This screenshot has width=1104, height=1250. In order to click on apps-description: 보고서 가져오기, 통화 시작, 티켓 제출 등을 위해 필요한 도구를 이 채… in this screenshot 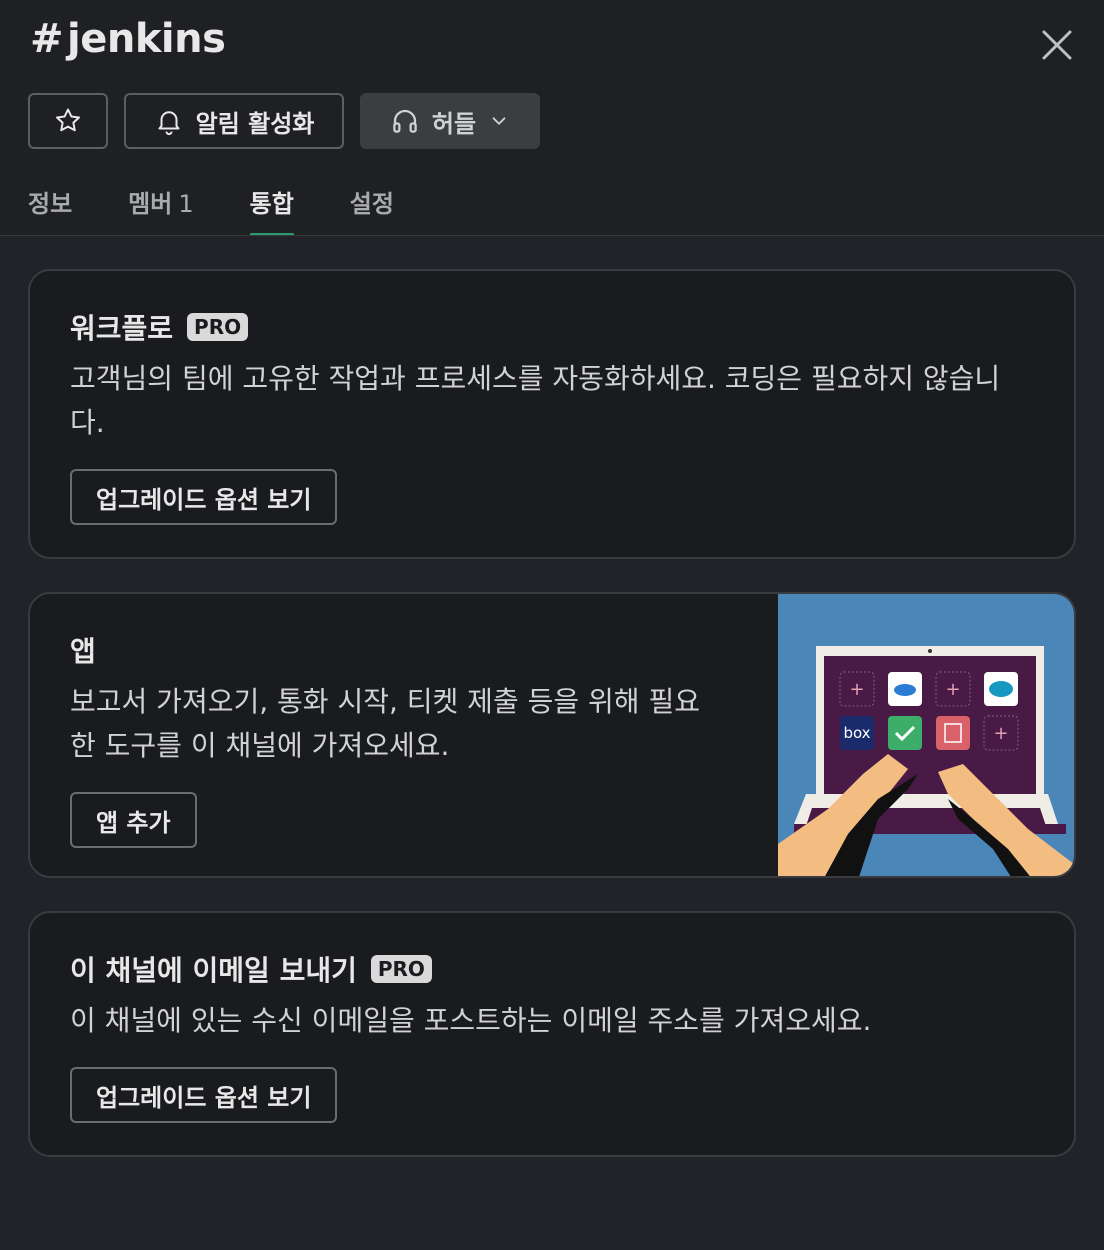, I will do `click(385, 723)`.